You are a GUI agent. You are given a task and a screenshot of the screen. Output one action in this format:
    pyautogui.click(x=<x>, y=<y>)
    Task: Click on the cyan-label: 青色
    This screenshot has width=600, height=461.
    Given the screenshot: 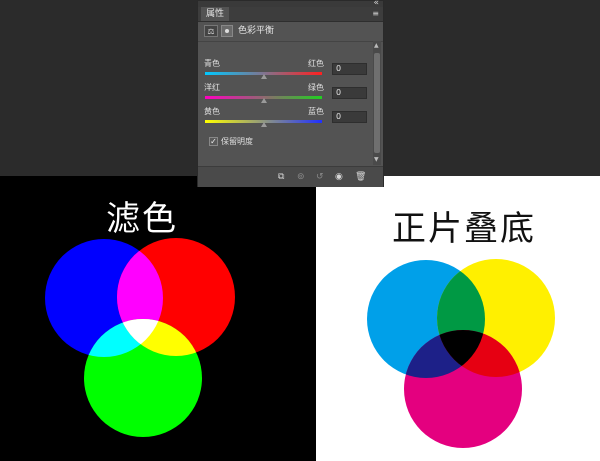 What is the action you would take?
    pyautogui.click(x=212, y=63)
    